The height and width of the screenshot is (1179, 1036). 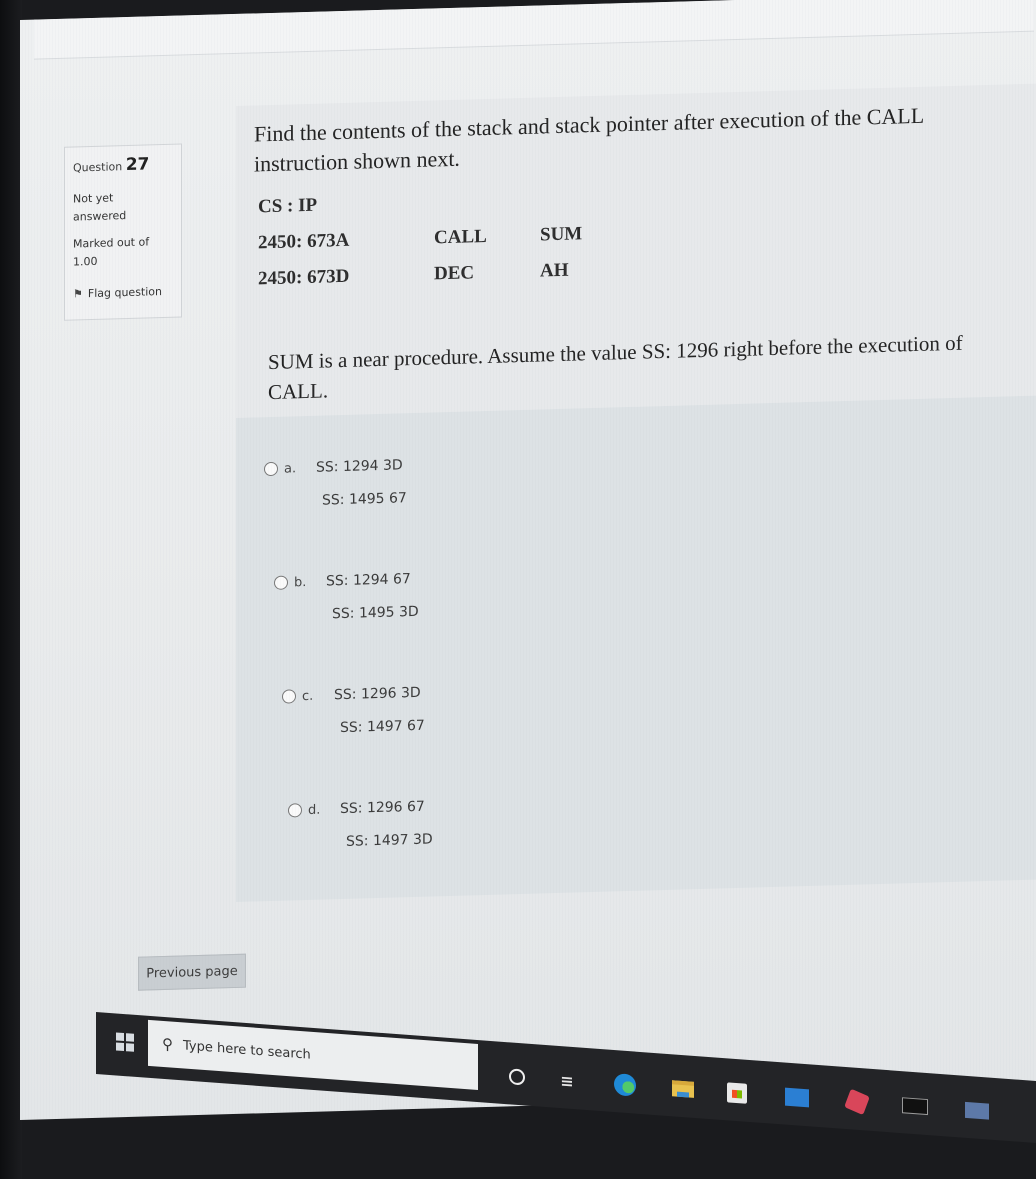 I want to click on grade-line-2: 1.00, so click(x=85, y=261).